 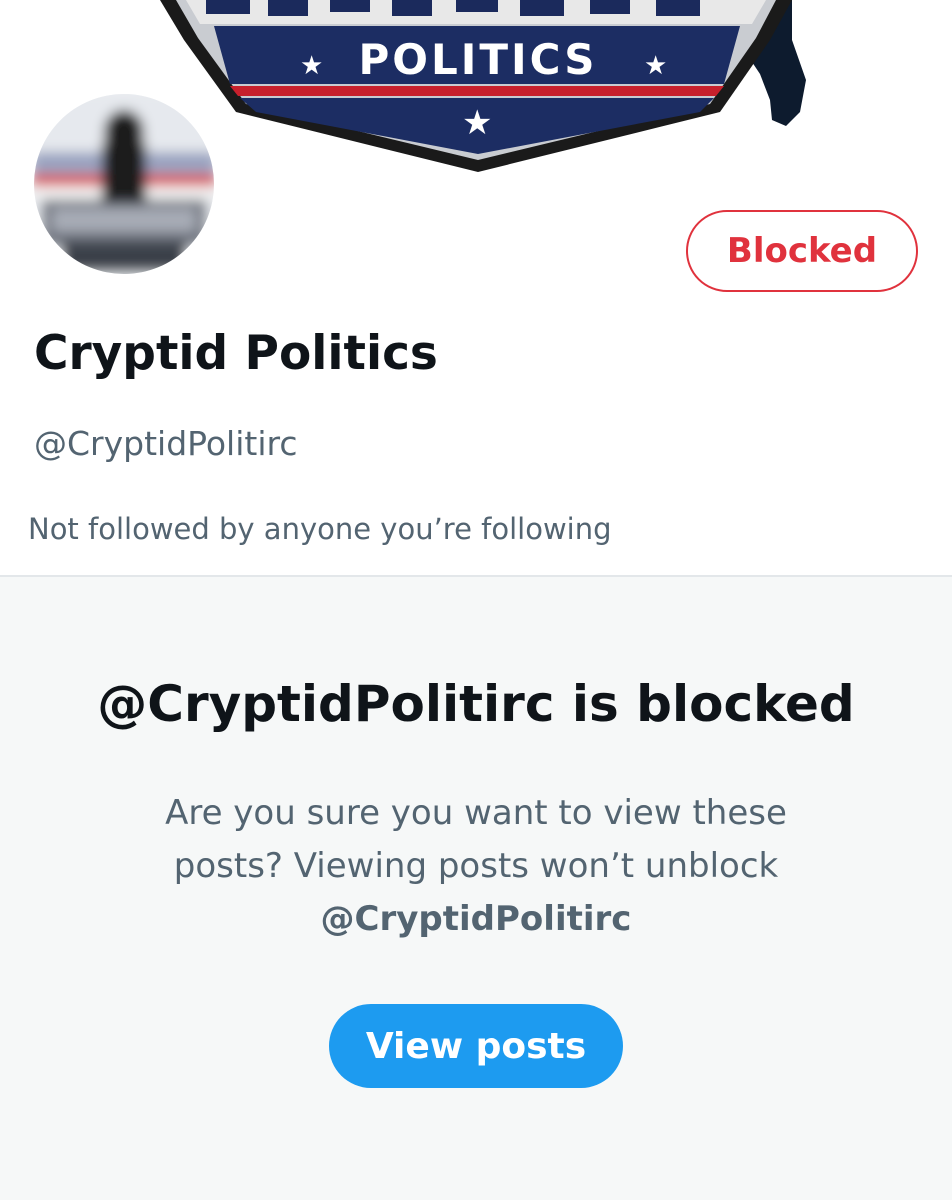 What do you see at coordinates (236, 353) in the screenshot?
I see `profile-display-name: Cryptid Politics` at bounding box center [236, 353].